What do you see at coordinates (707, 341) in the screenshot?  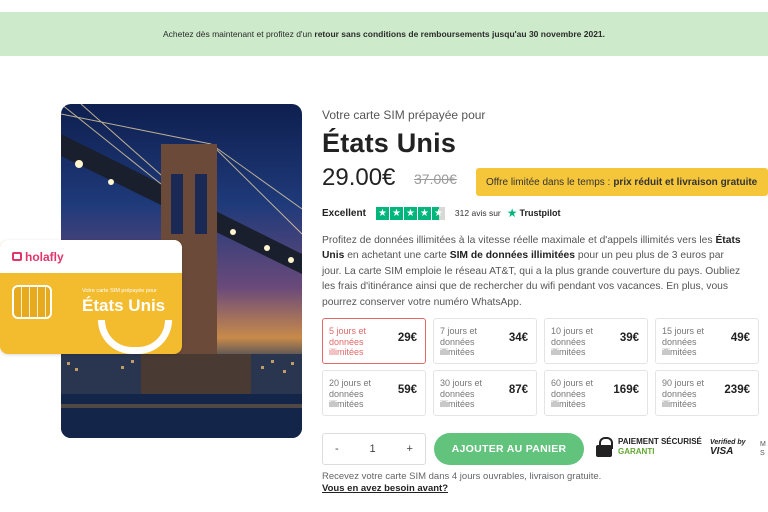 I see `plan-option-15-days: 15 jours et données illimitées 49€` at bounding box center [707, 341].